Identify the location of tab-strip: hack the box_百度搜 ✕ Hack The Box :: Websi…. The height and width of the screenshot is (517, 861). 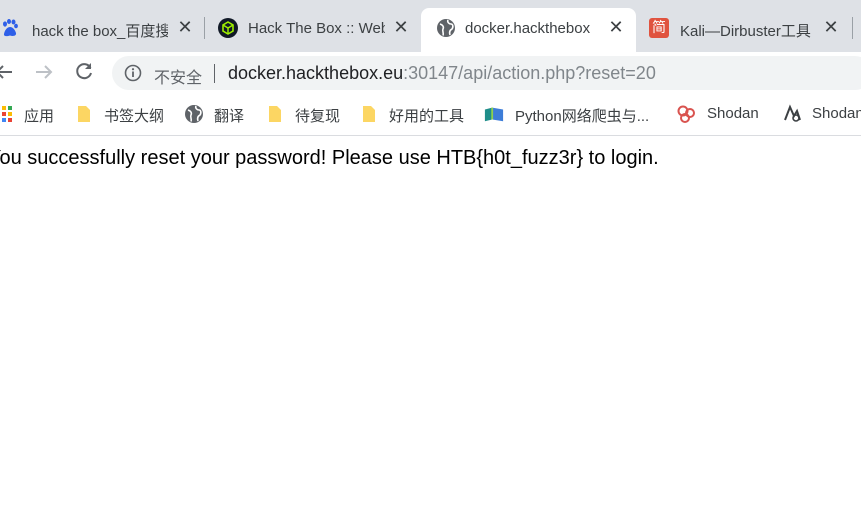
(430, 28).